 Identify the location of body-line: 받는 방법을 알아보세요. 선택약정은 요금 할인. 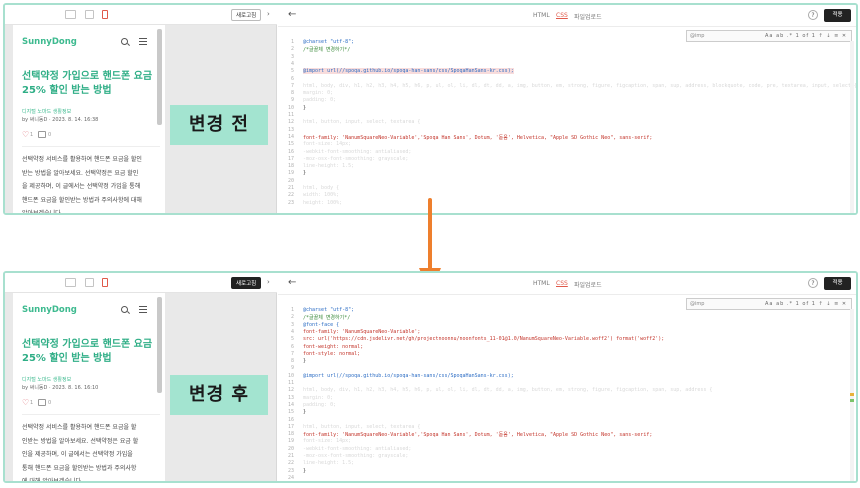
(80, 173).